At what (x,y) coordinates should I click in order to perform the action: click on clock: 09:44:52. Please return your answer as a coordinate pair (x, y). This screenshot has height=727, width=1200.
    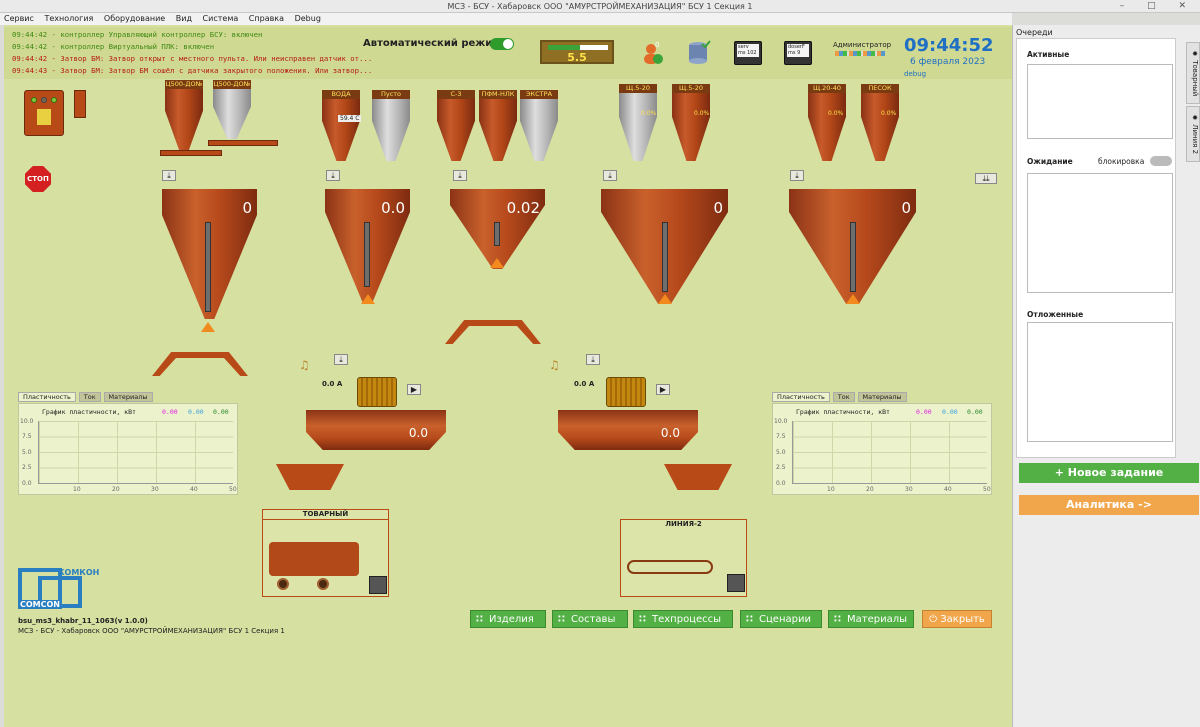
    Looking at the image, I should click on (949, 45).